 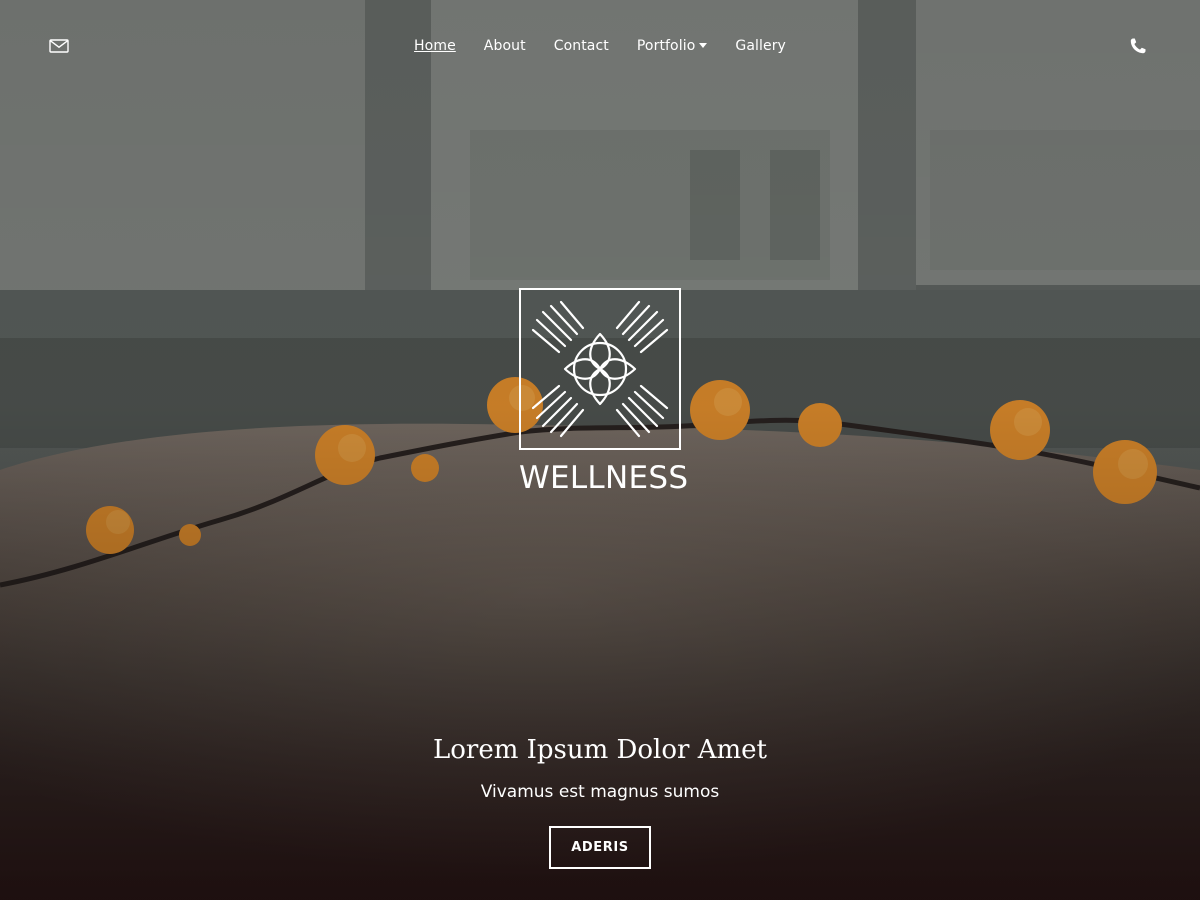 What do you see at coordinates (600, 792) in the screenshot?
I see `hero-subtitle: Vivamus est magnus sumos` at bounding box center [600, 792].